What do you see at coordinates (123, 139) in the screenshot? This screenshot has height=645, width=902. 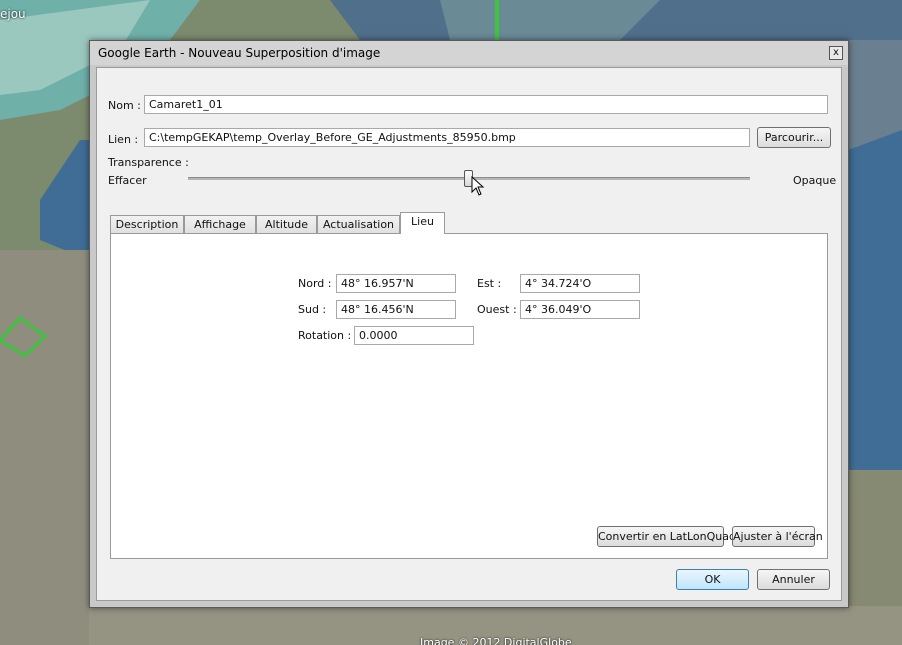 I see `link-label: Lien :` at bounding box center [123, 139].